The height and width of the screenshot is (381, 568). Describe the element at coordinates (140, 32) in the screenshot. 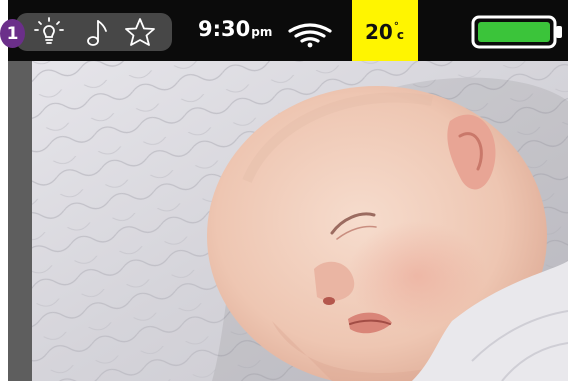

I see `favorite-star-icon` at that location.